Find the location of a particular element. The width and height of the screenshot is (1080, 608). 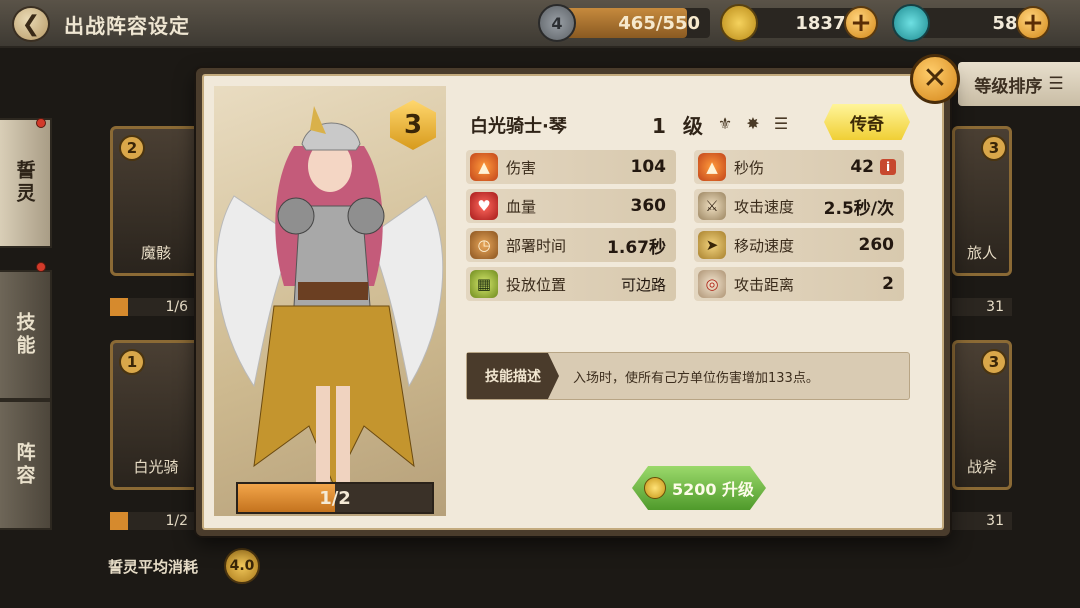

upgrade-button: 5200 升级 is located at coordinates (699, 488).